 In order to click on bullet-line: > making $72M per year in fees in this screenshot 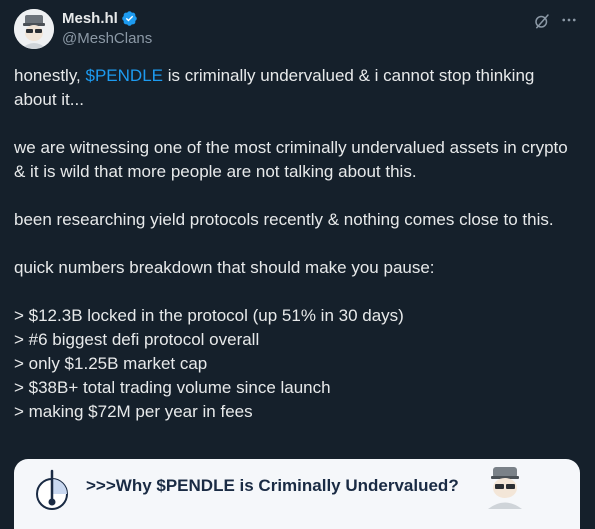, I will do `click(133, 411)`.